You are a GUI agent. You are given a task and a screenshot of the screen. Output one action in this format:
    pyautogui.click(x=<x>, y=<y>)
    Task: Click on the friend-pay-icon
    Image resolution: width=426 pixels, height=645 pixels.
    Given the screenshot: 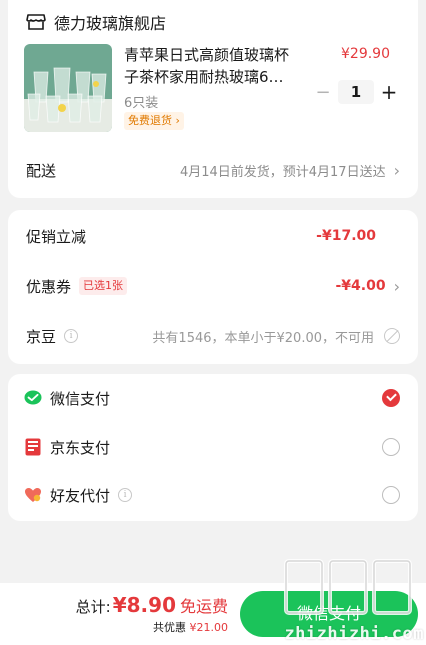 What is the action you would take?
    pyautogui.click(x=33, y=495)
    